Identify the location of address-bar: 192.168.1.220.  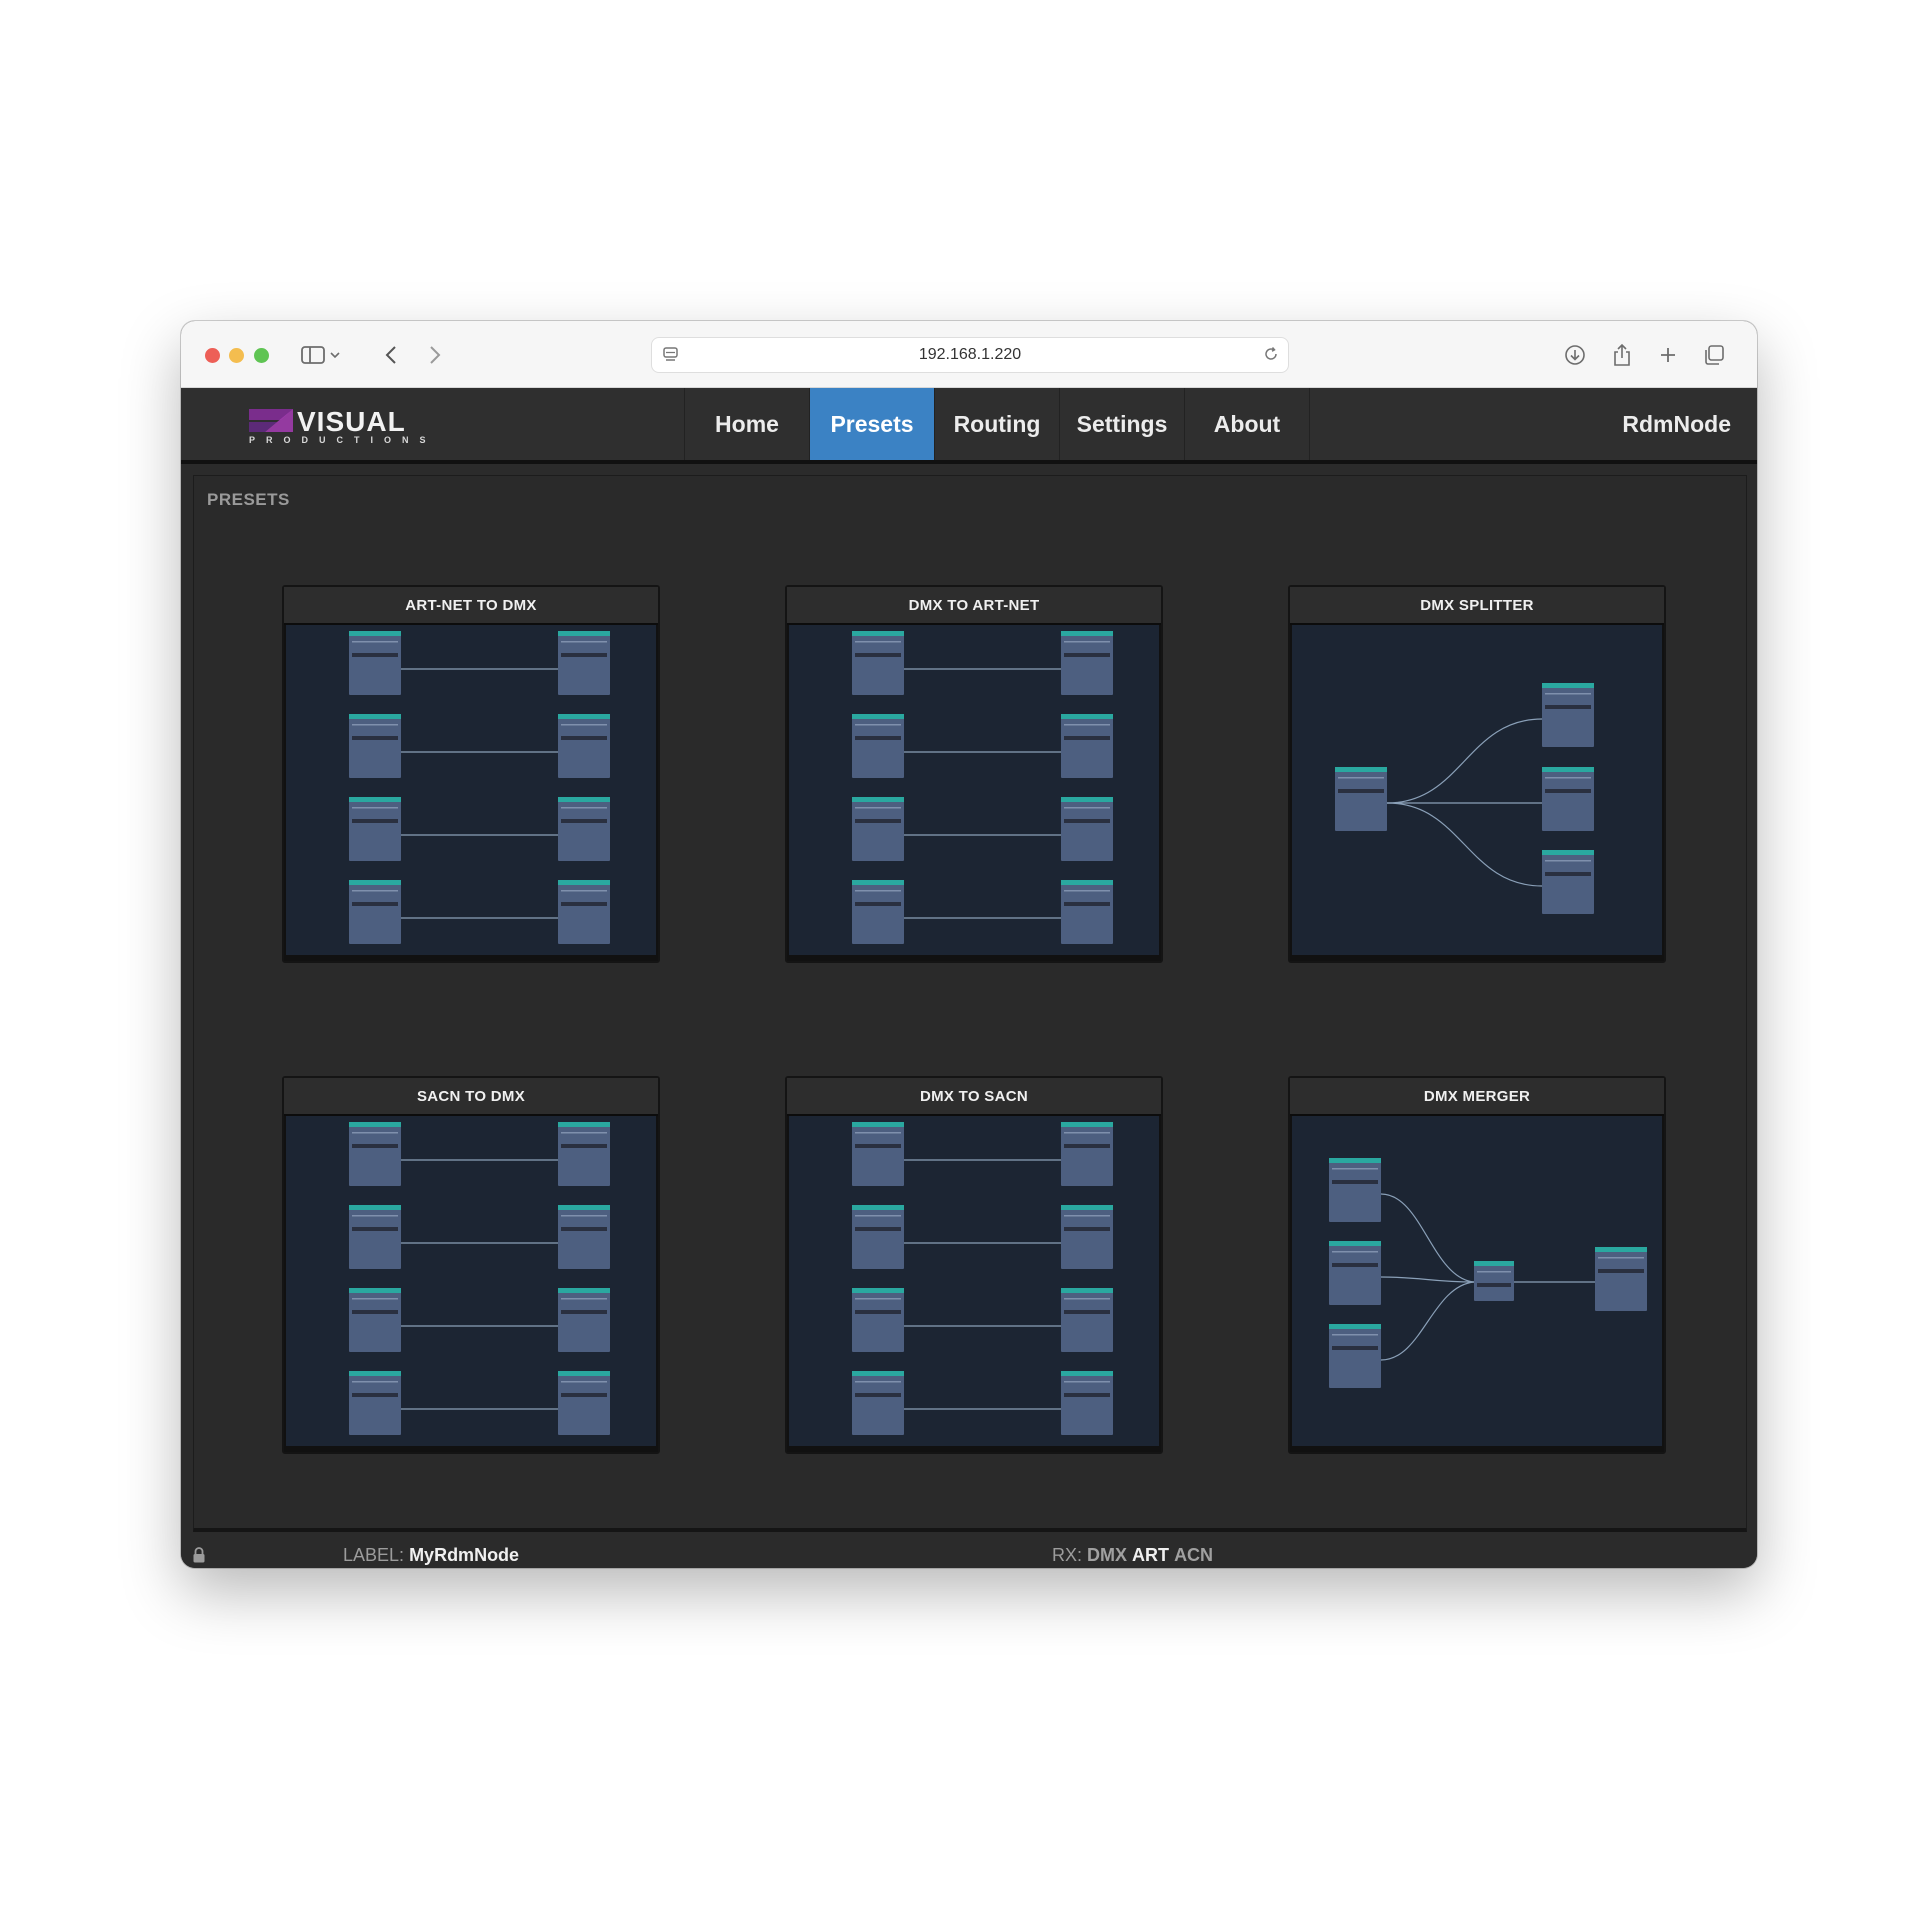
(970, 355).